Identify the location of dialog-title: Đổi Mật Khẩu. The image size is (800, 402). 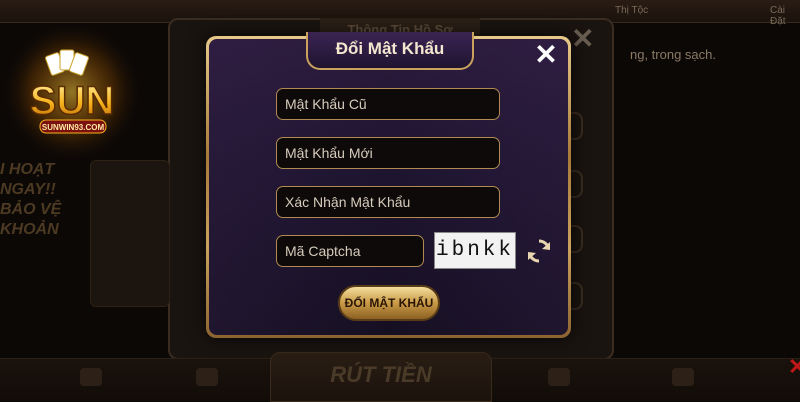
(390, 48).